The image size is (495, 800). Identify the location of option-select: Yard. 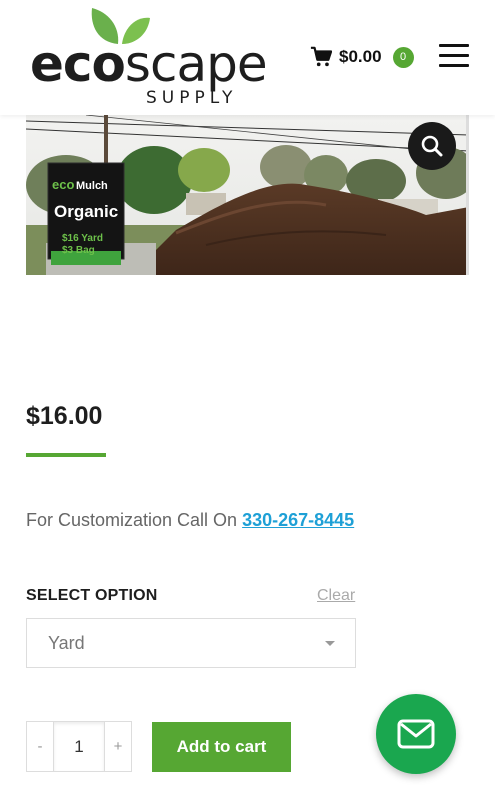
(191, 643).